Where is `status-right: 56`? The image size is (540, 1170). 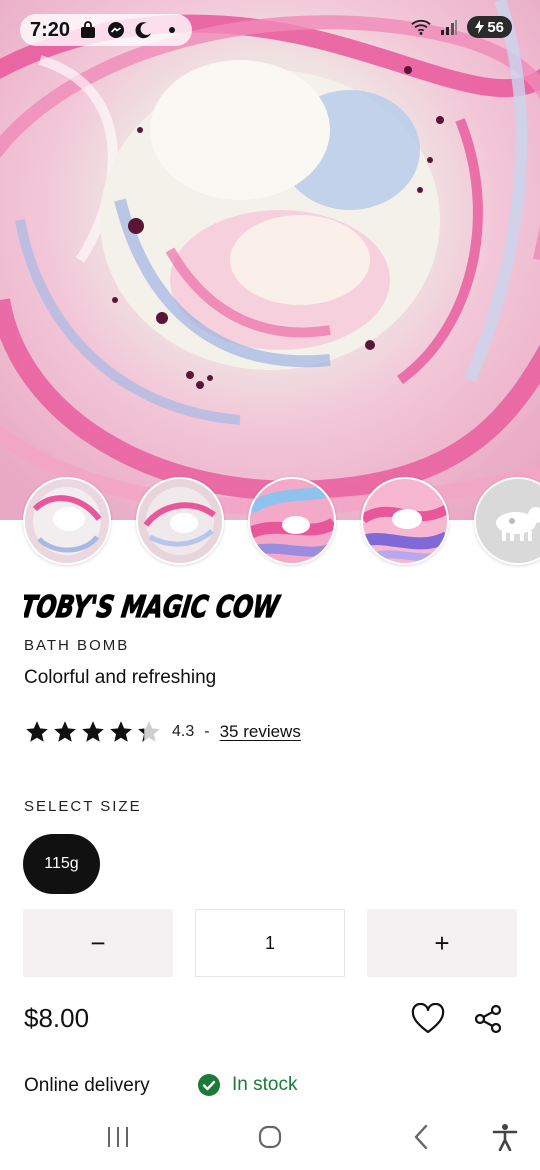 status-right: 56 is located at coordinates (461, 27).